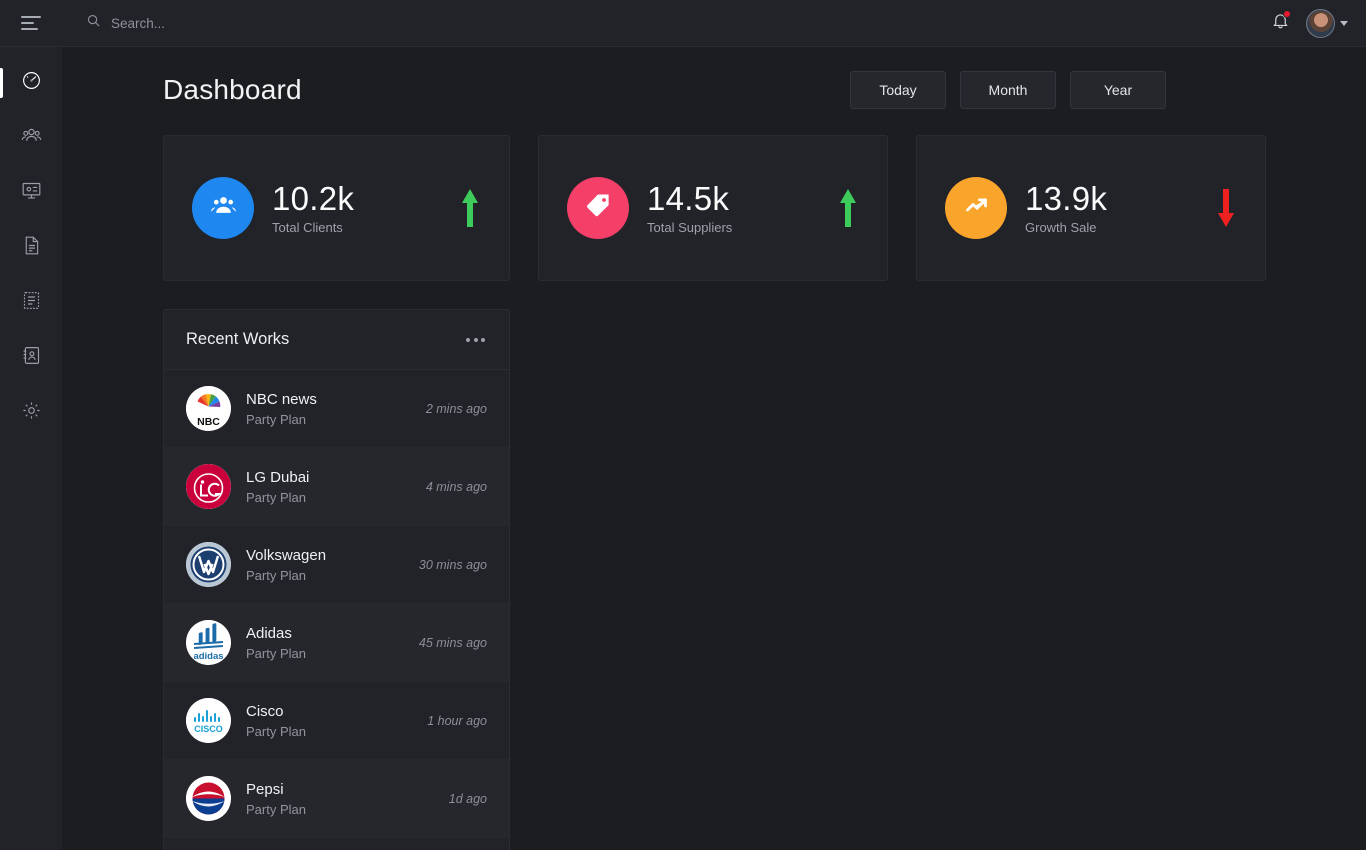  I want to click on sidebar-item-dashboard, so click(31, 82).